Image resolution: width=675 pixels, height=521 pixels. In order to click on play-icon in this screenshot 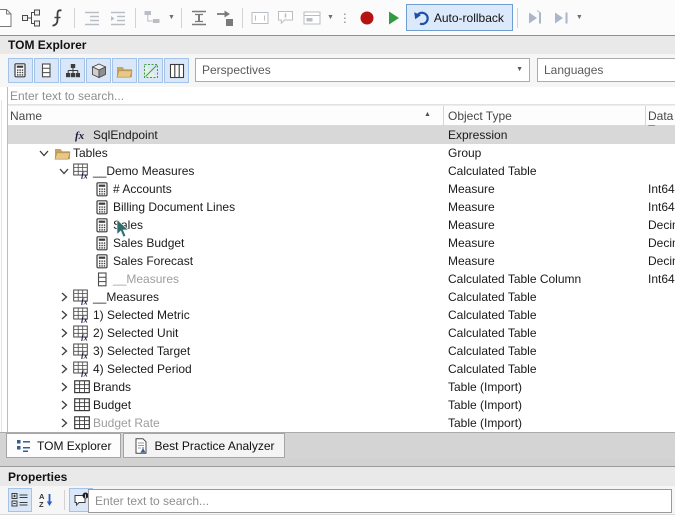, I will do `click(393, 18)`.